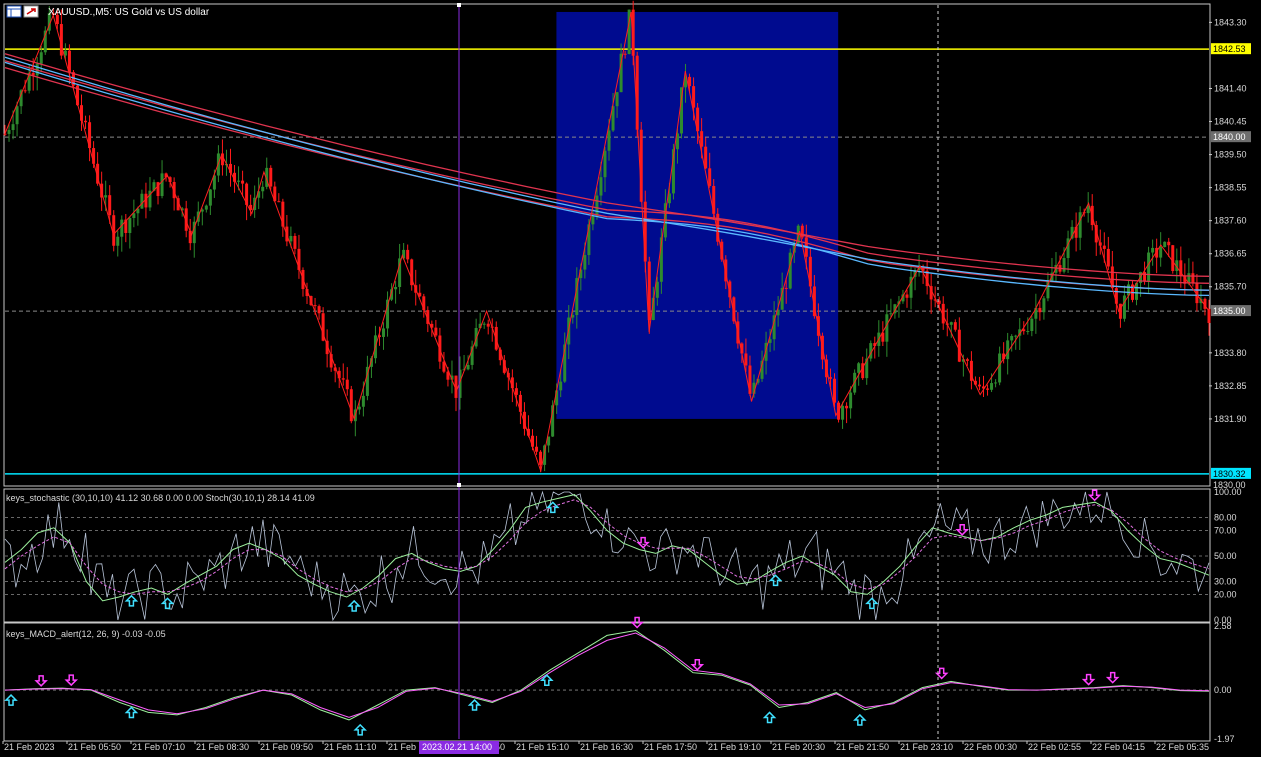 This screenshot has width=1261, height=757. I want to click on time-axis-label: 21 Feb 19:10, so click(734, 747).